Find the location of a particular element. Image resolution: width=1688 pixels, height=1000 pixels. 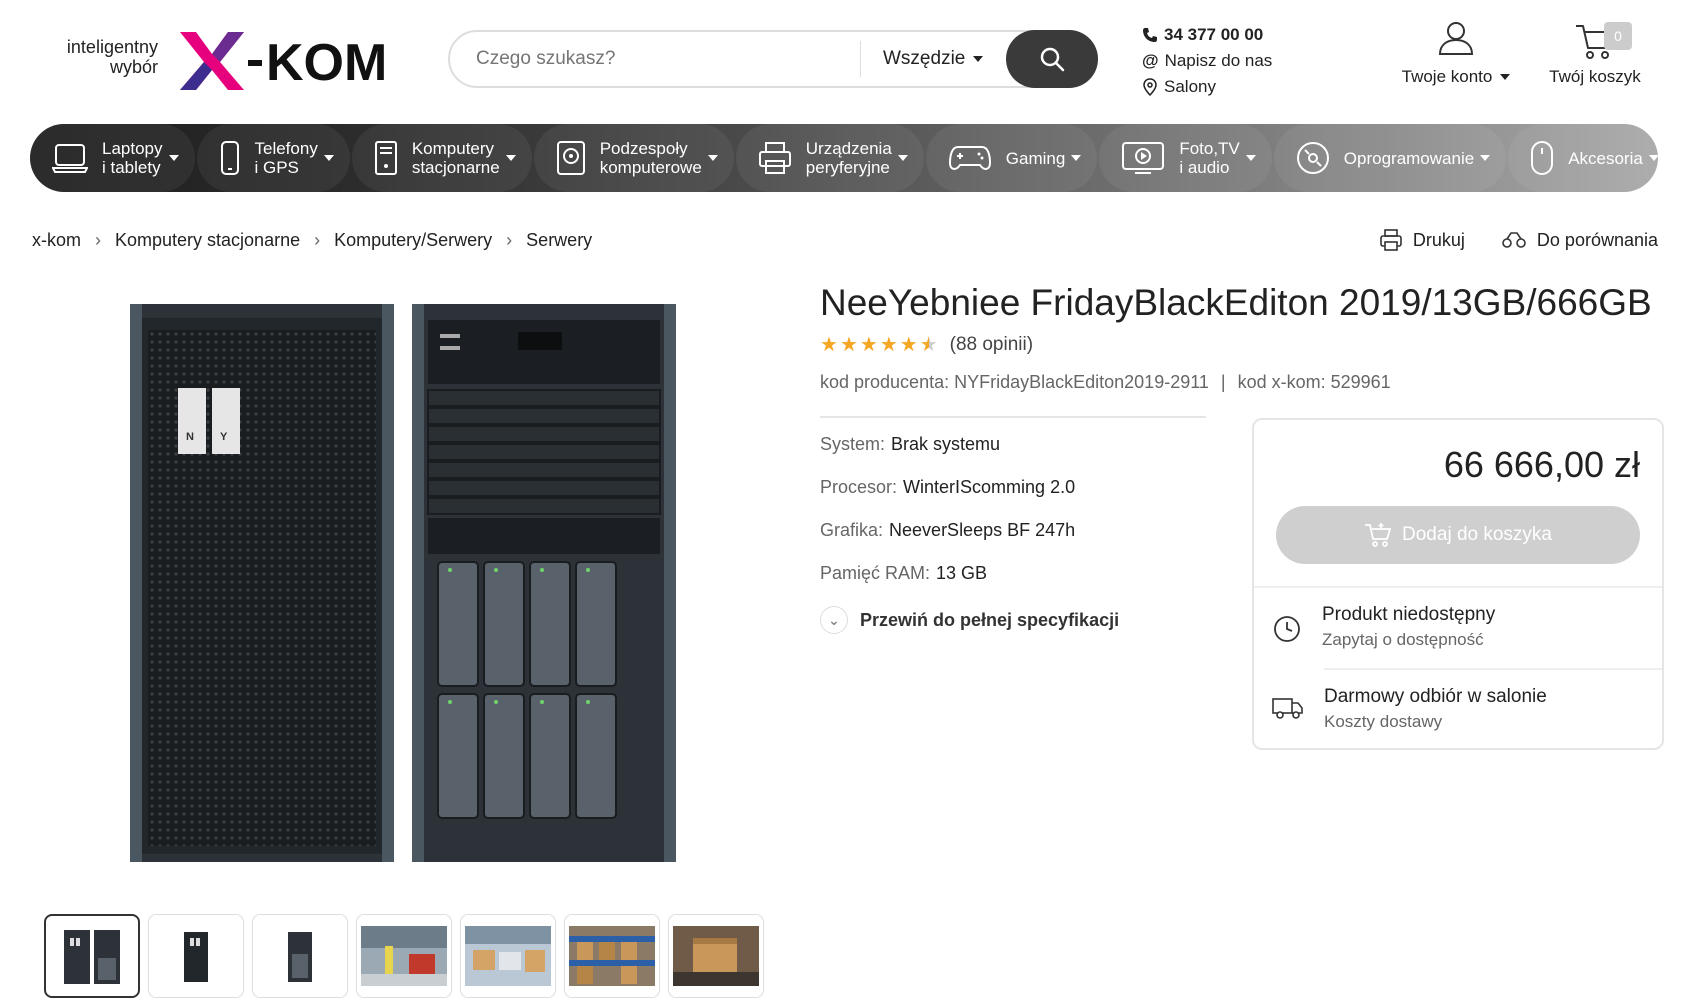

category-peripherals: Urządzenia peryferyjne is located at coordinates (829, 158).